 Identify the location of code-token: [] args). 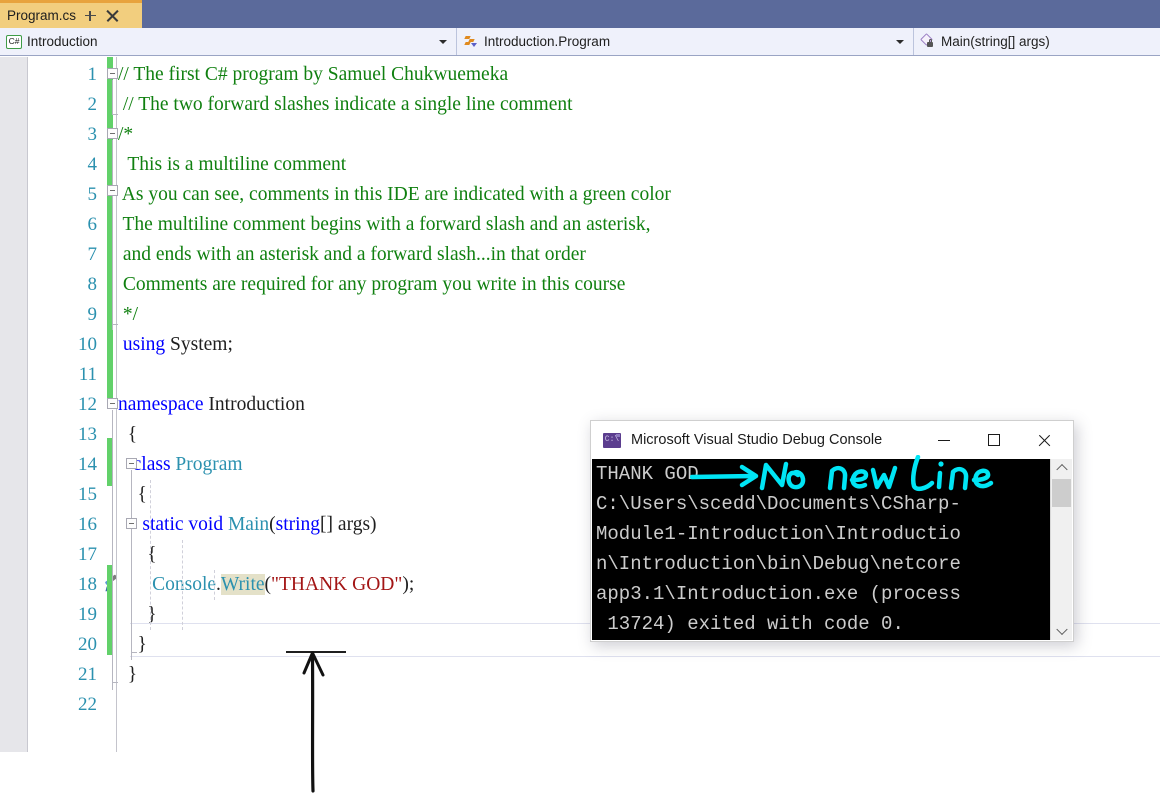
(348, 524).